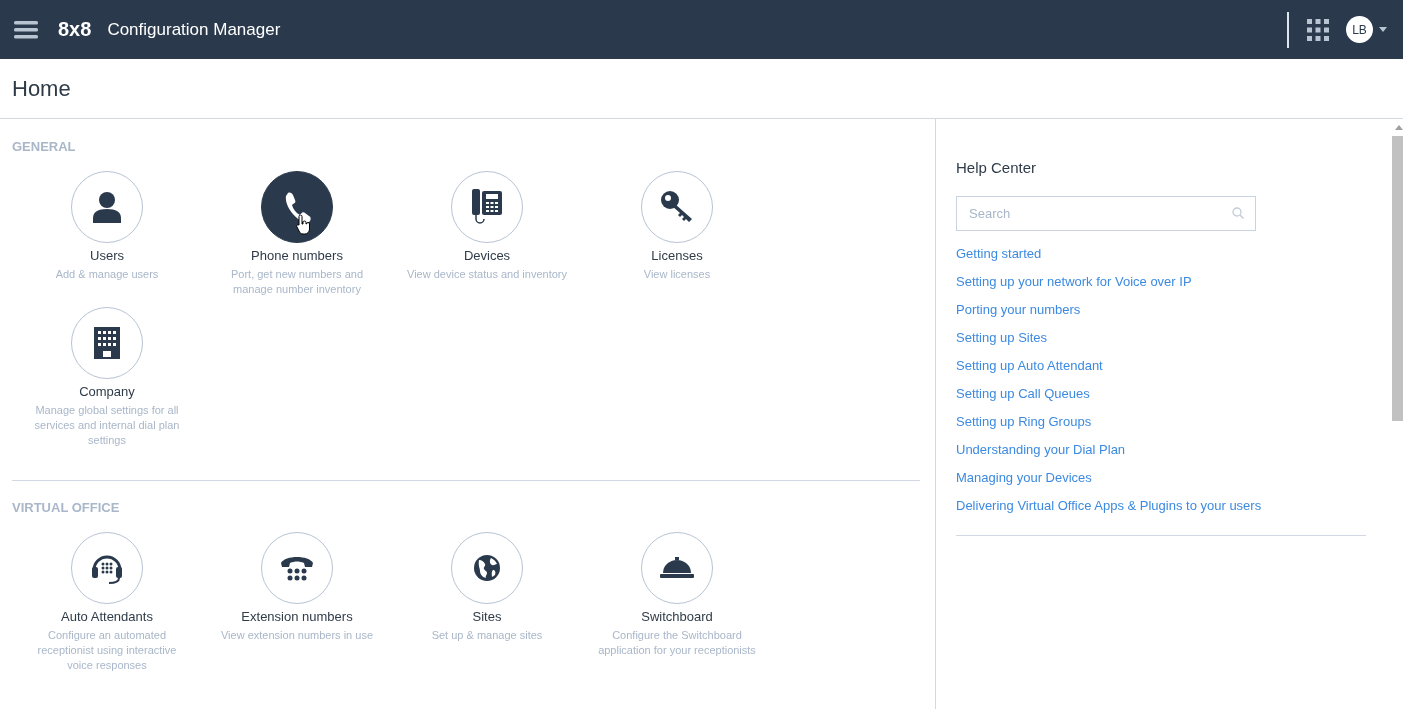 The width and height of the screenshot is (1403, 709). What do you see at coordinates (487, 255) in the screenshot?
I see `tile-title: Devices` at bounding box center [487, 255].